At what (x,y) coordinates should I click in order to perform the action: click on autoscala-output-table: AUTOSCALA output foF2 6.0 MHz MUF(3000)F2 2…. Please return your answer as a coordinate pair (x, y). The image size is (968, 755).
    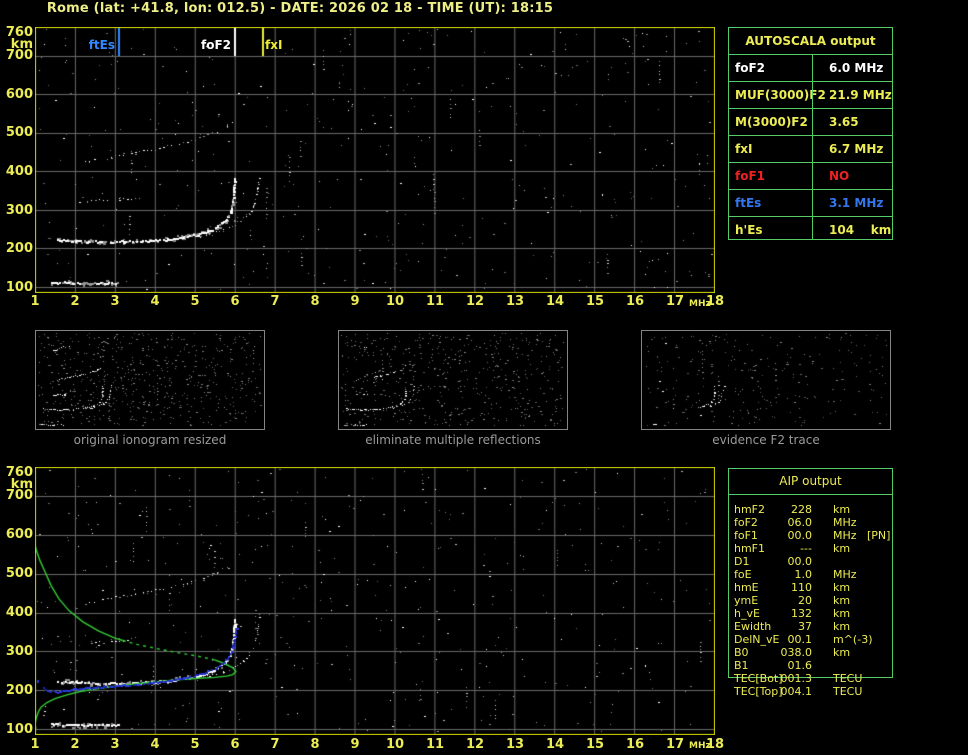
    Looking at the image, I should click on (810, 133).